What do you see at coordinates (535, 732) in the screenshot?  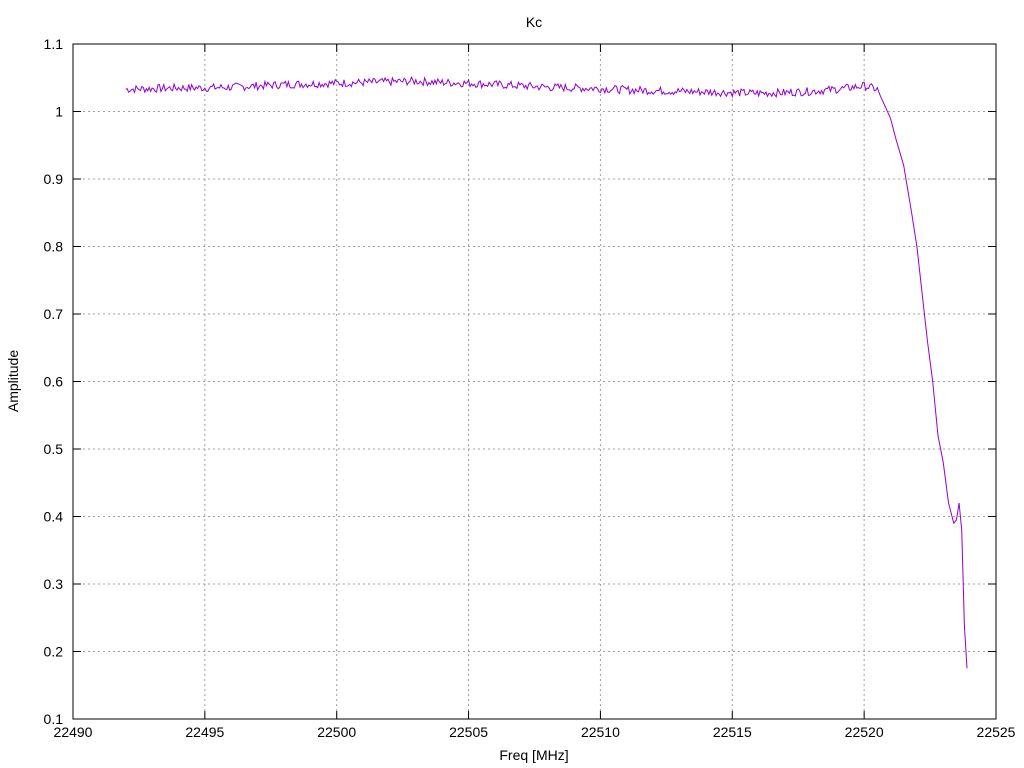 I see `x-tick-labels: 22490 22495 22500 22505 22510 22515 22520 22525` at bounding box center [535, 732].